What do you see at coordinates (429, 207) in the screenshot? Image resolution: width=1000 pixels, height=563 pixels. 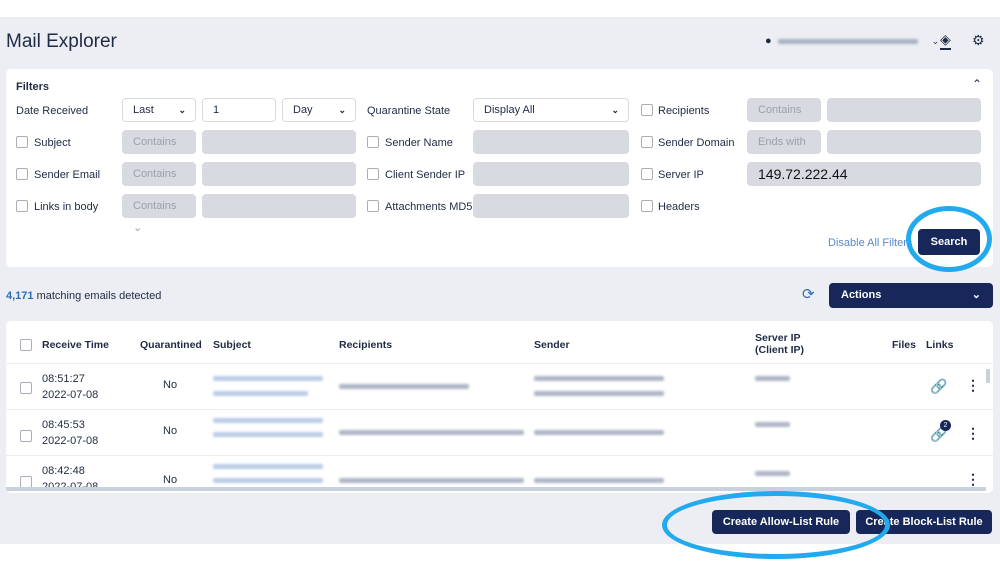 I see `attachments-md5-label: Attachments MD5` at bounding box center [429, 207].